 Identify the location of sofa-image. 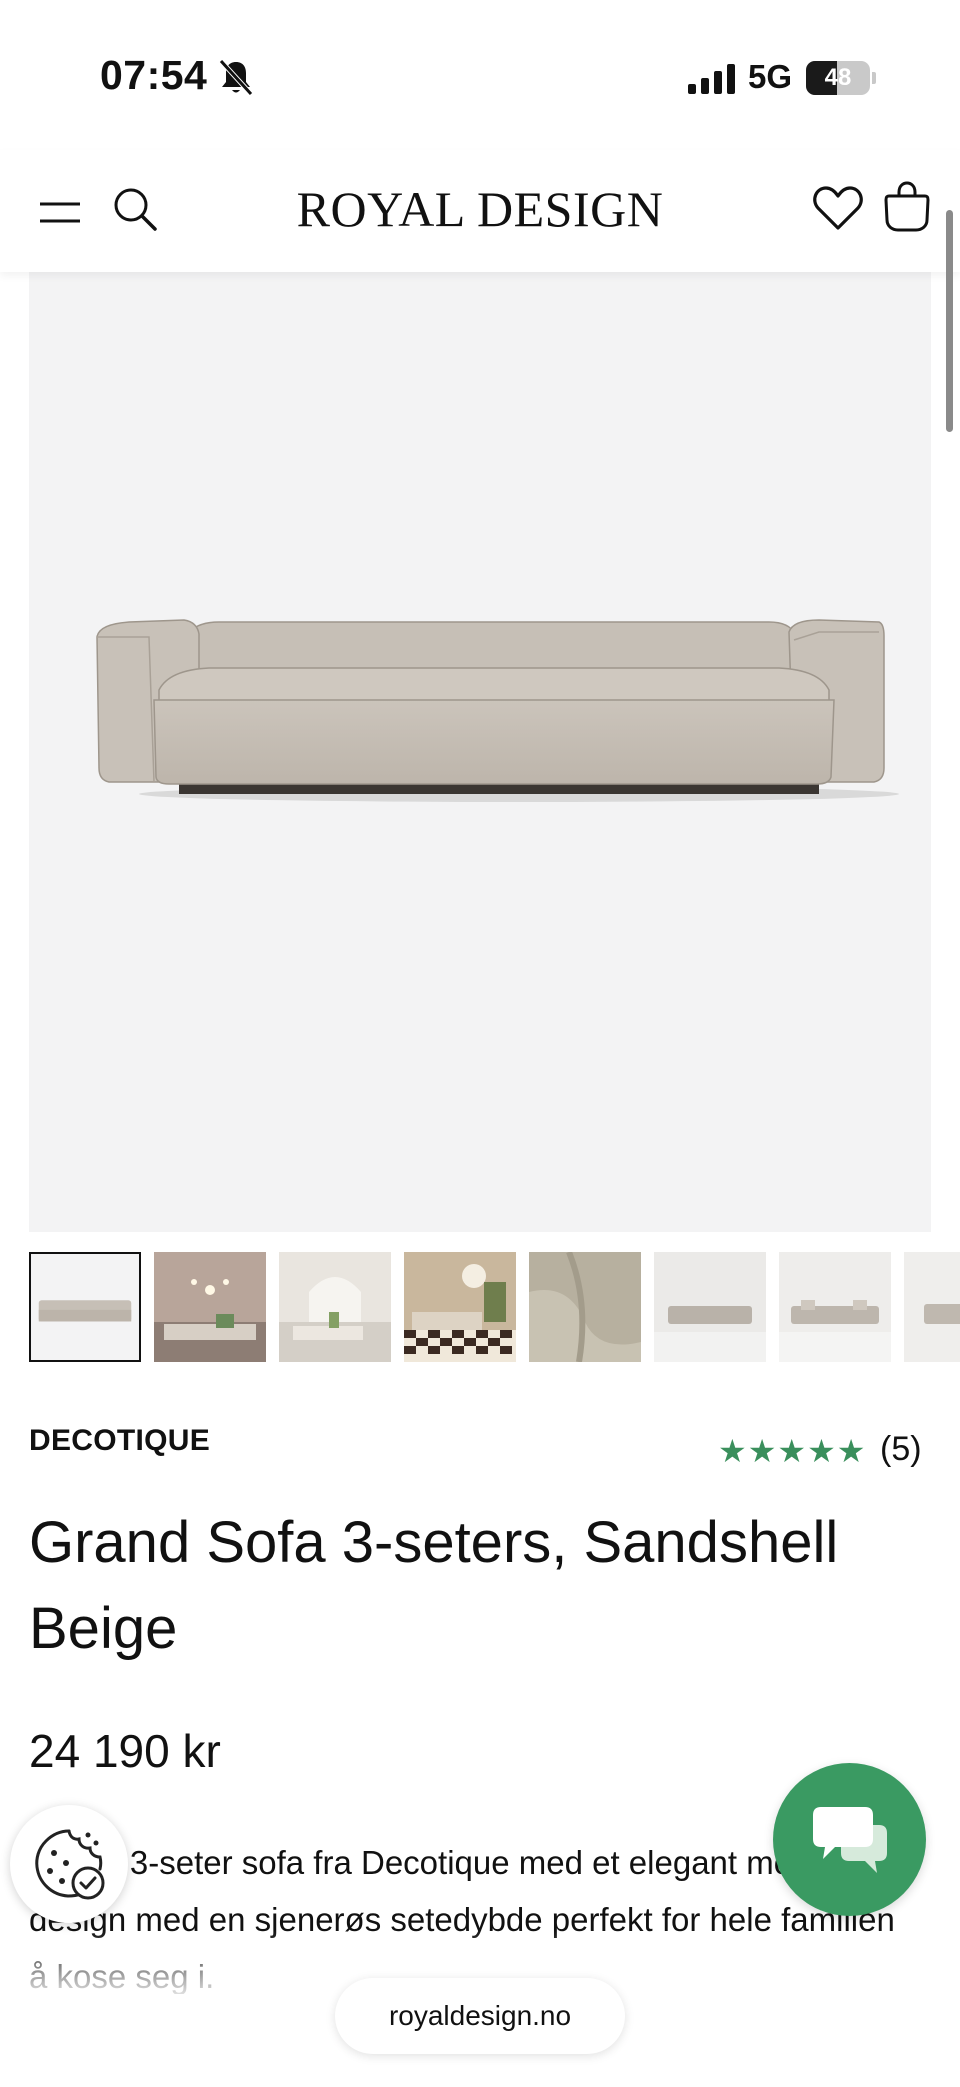
(497, 710).